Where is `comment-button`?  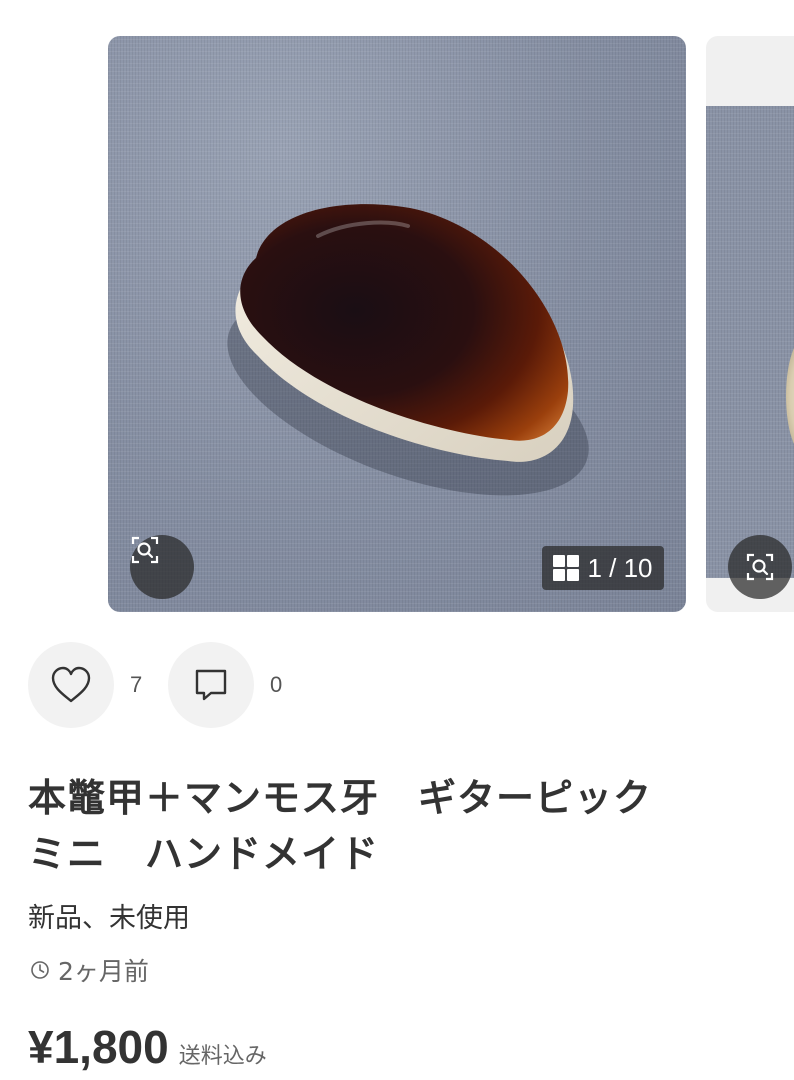
comment-button is located at coordinates (211, 685).